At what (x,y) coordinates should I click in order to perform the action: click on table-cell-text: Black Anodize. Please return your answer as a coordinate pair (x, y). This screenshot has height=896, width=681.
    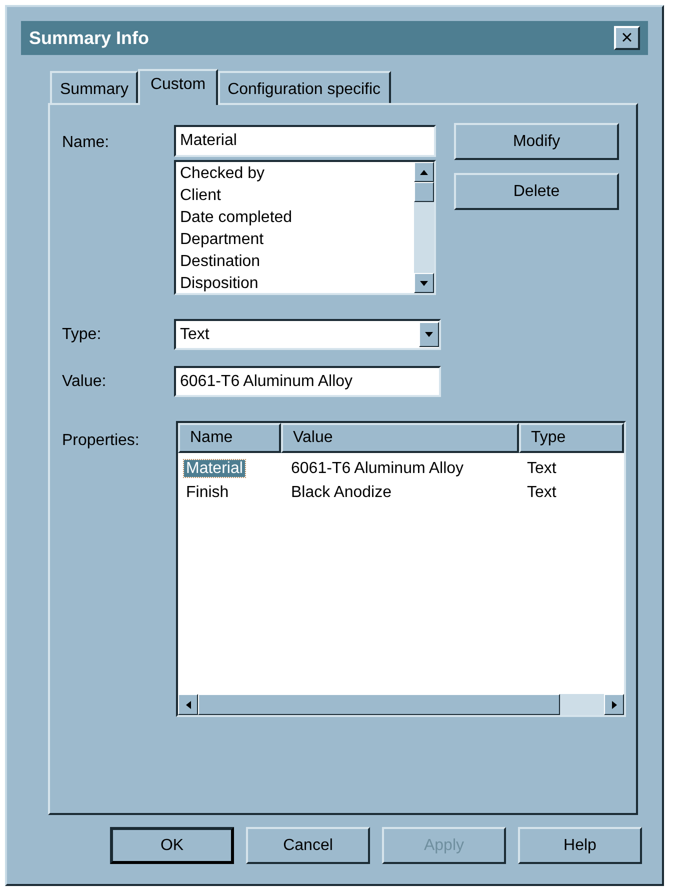
    Looking at the image, I should click on (341, 492).